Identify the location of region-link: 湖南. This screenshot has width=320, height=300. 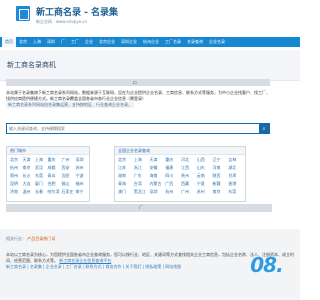
(125, 176).